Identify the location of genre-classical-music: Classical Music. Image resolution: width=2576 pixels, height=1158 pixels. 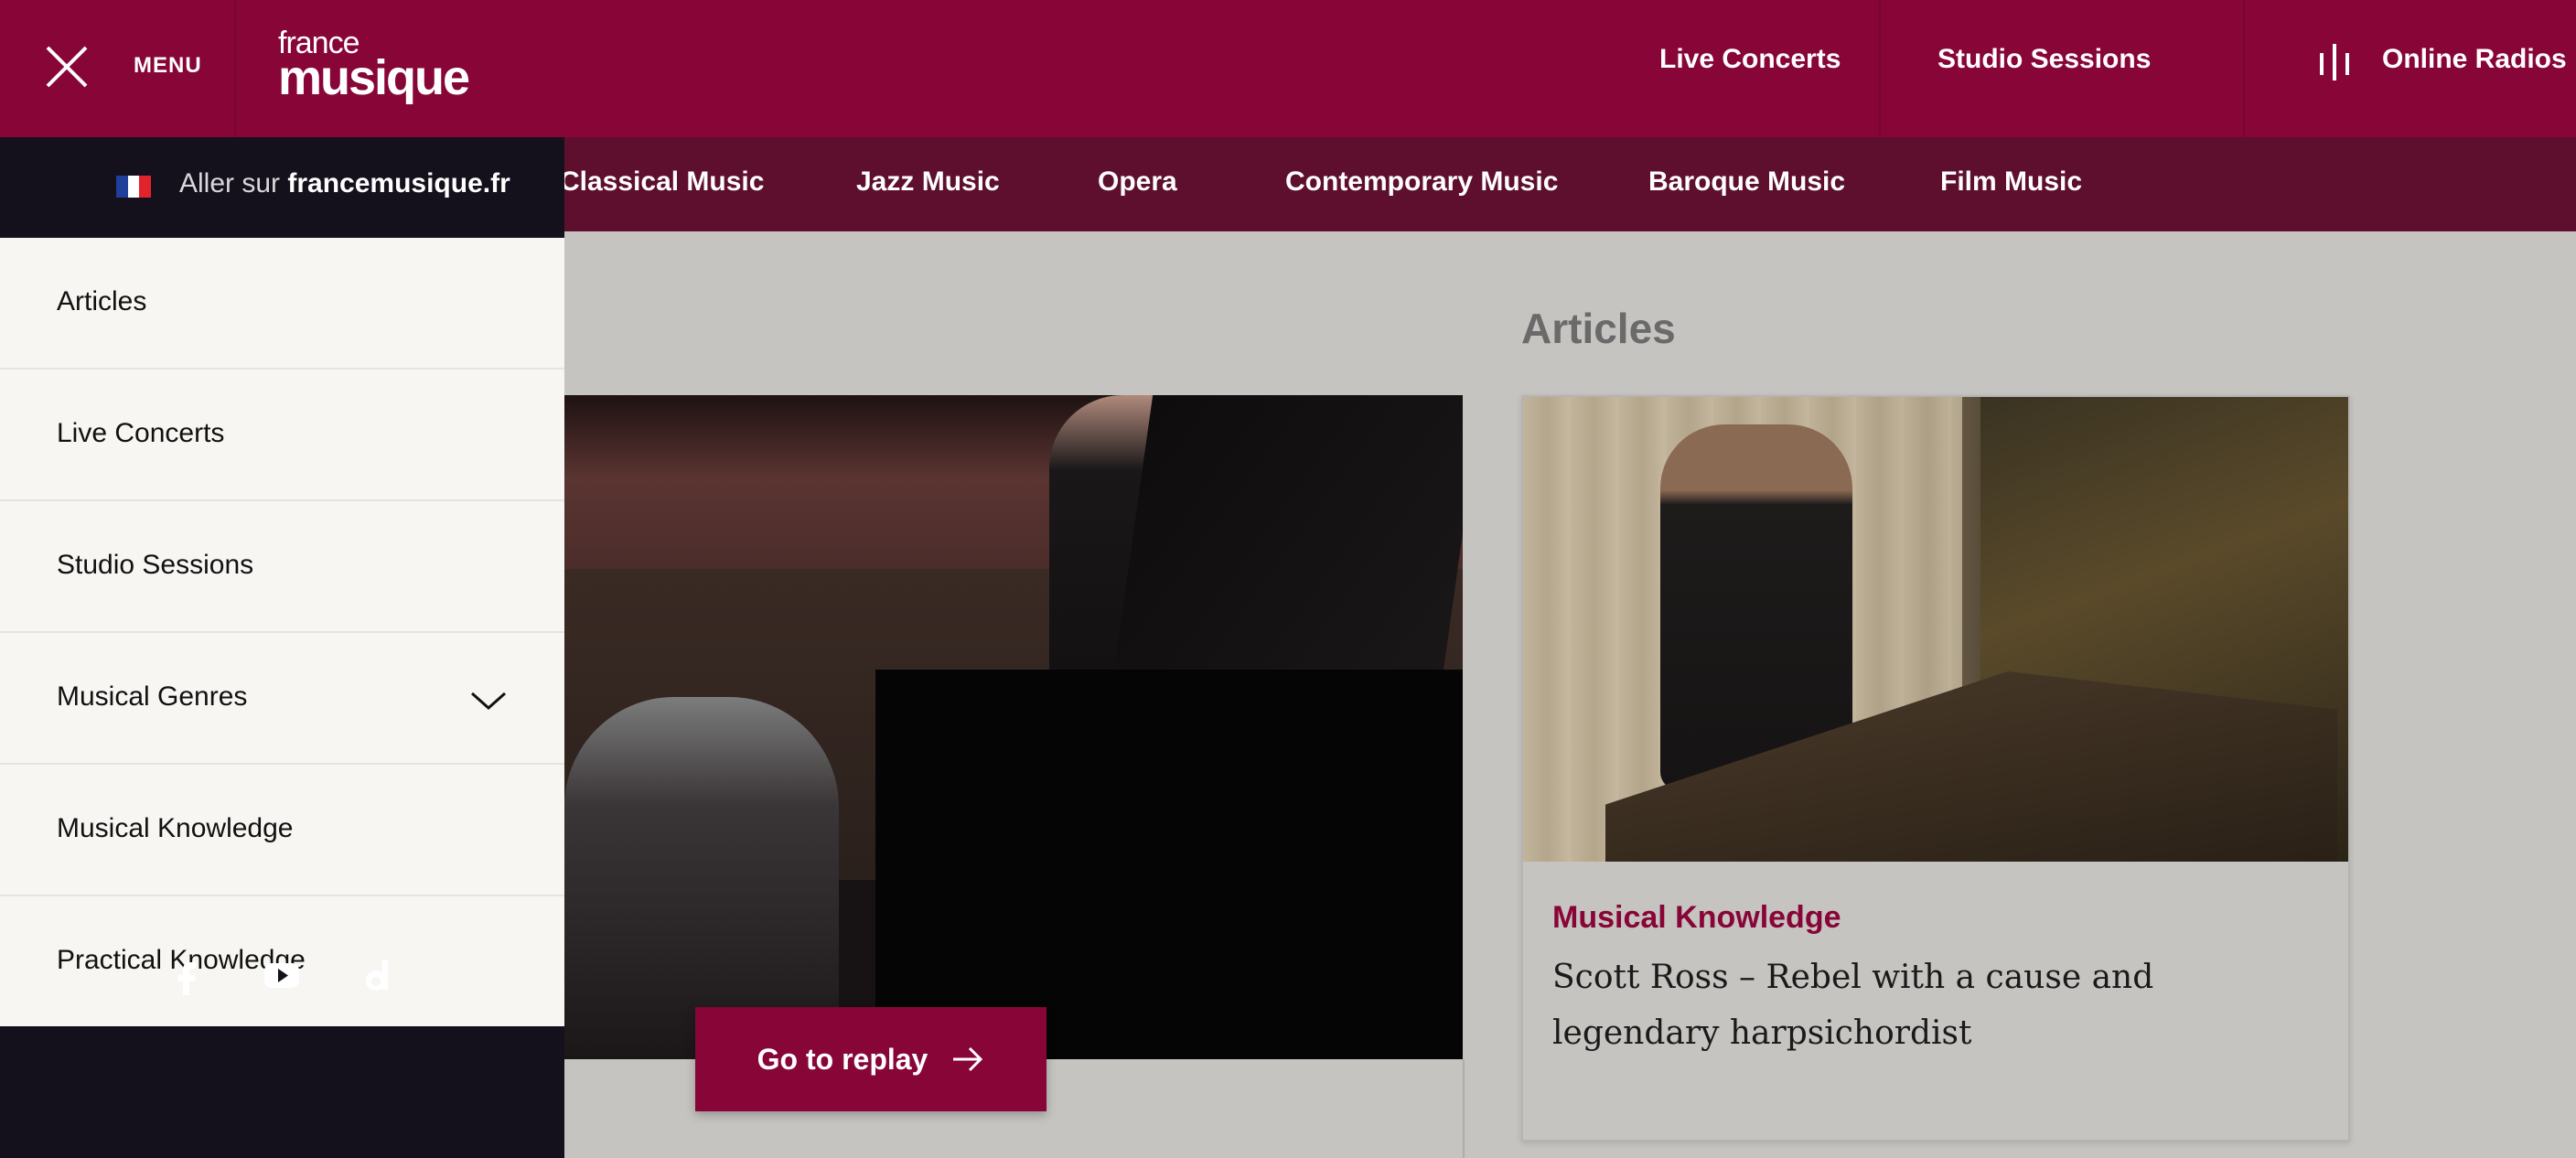
(662, 182).